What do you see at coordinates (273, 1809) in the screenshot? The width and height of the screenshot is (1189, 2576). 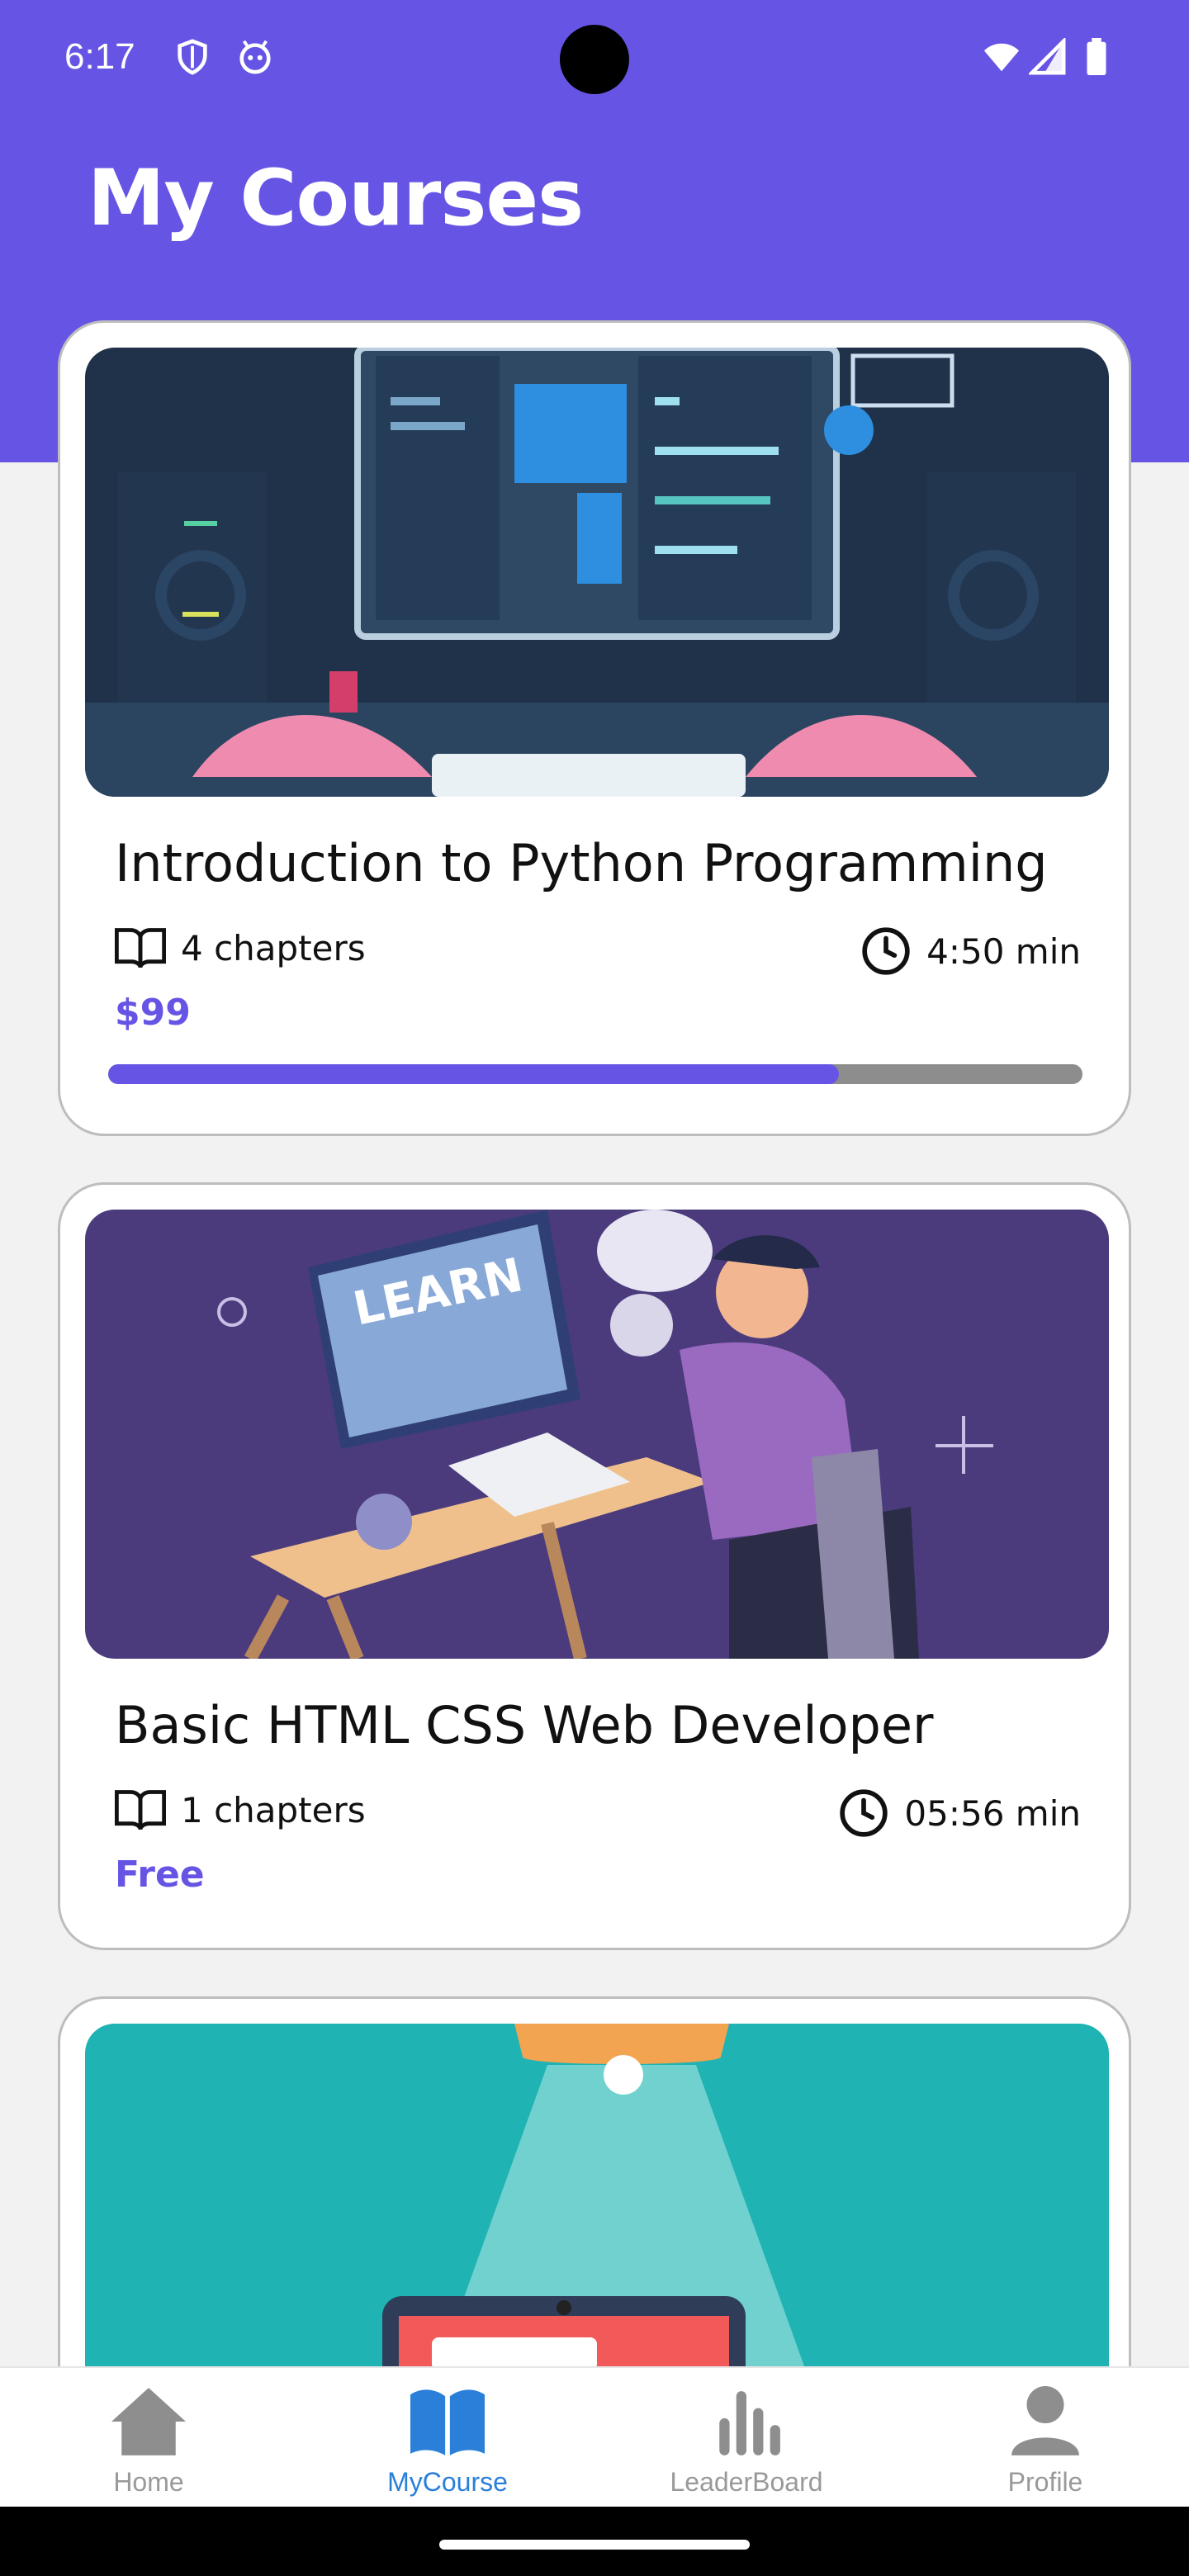 I see `chapter-count: 1 chapters` at bounding box center [273, 1809].